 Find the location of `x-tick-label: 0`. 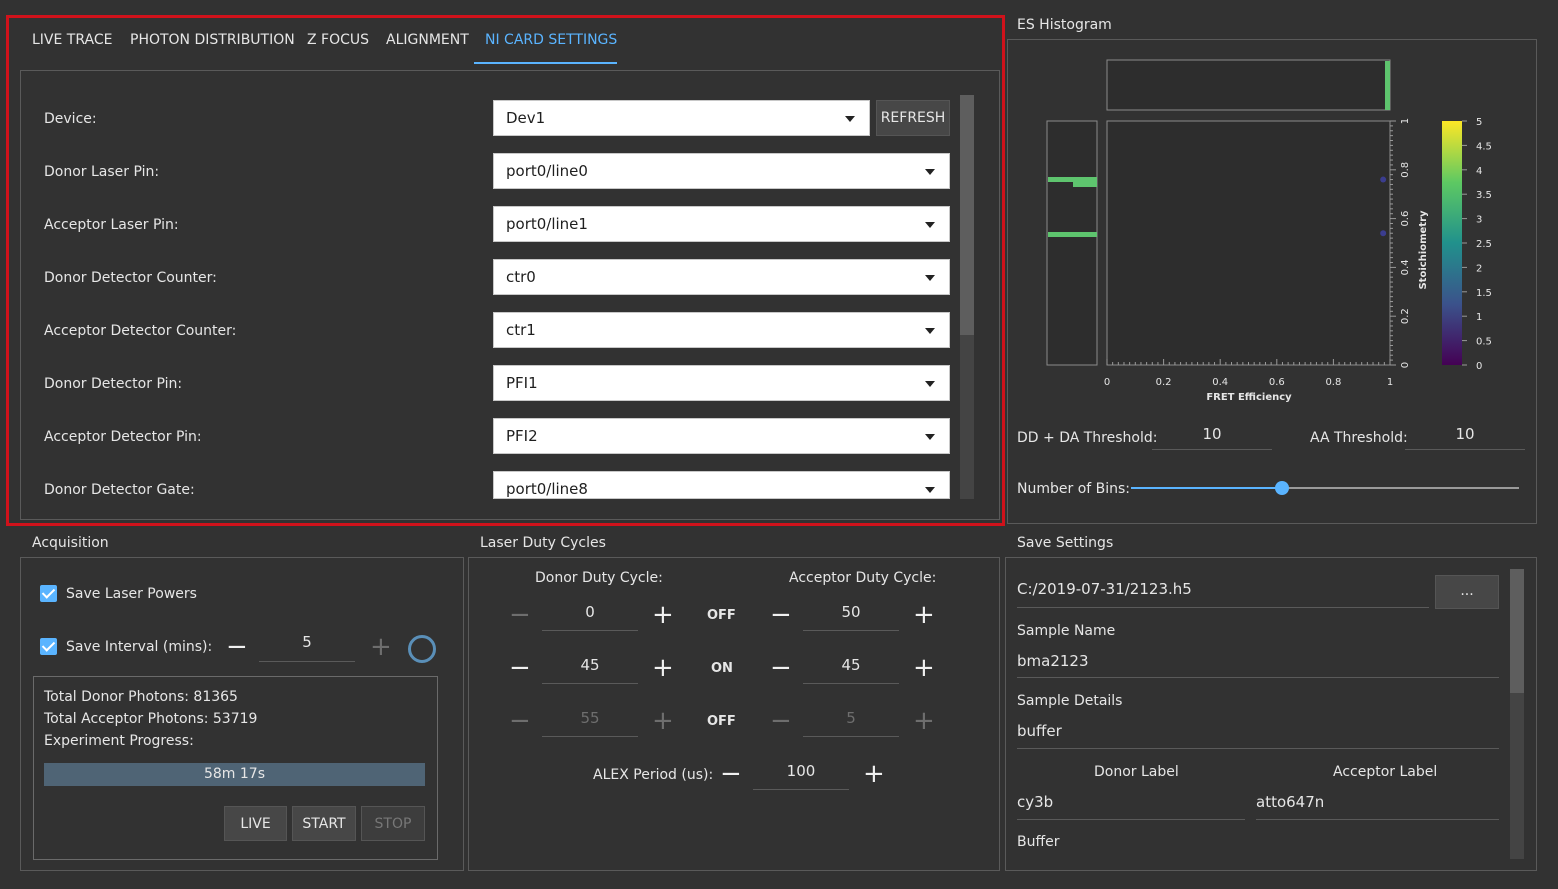

x-tick-label: 0 is located at coordinates (1107, 382).